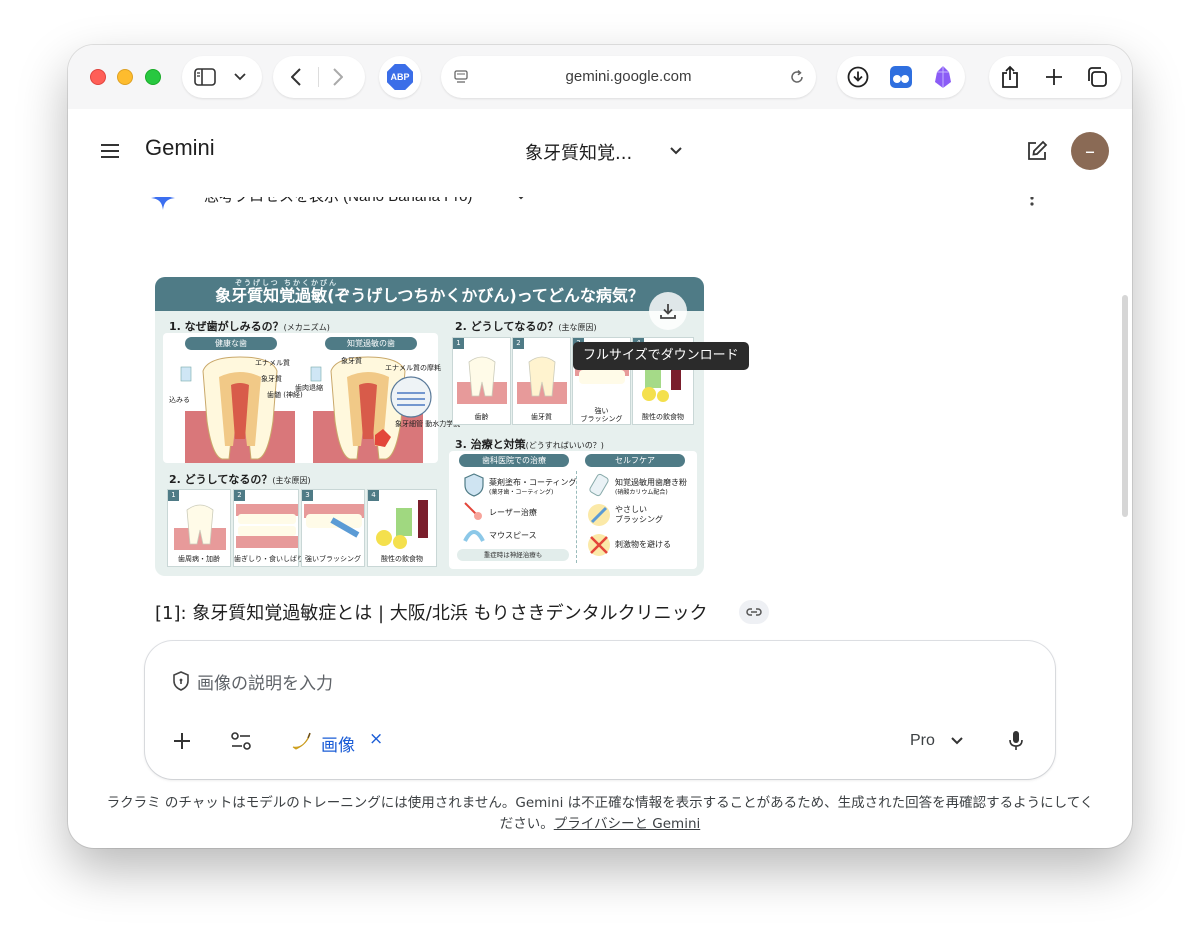 The width and height of the screenshot is (1200, 937). I want to click on clinic-item: レーザー治療, so click(513, 512).